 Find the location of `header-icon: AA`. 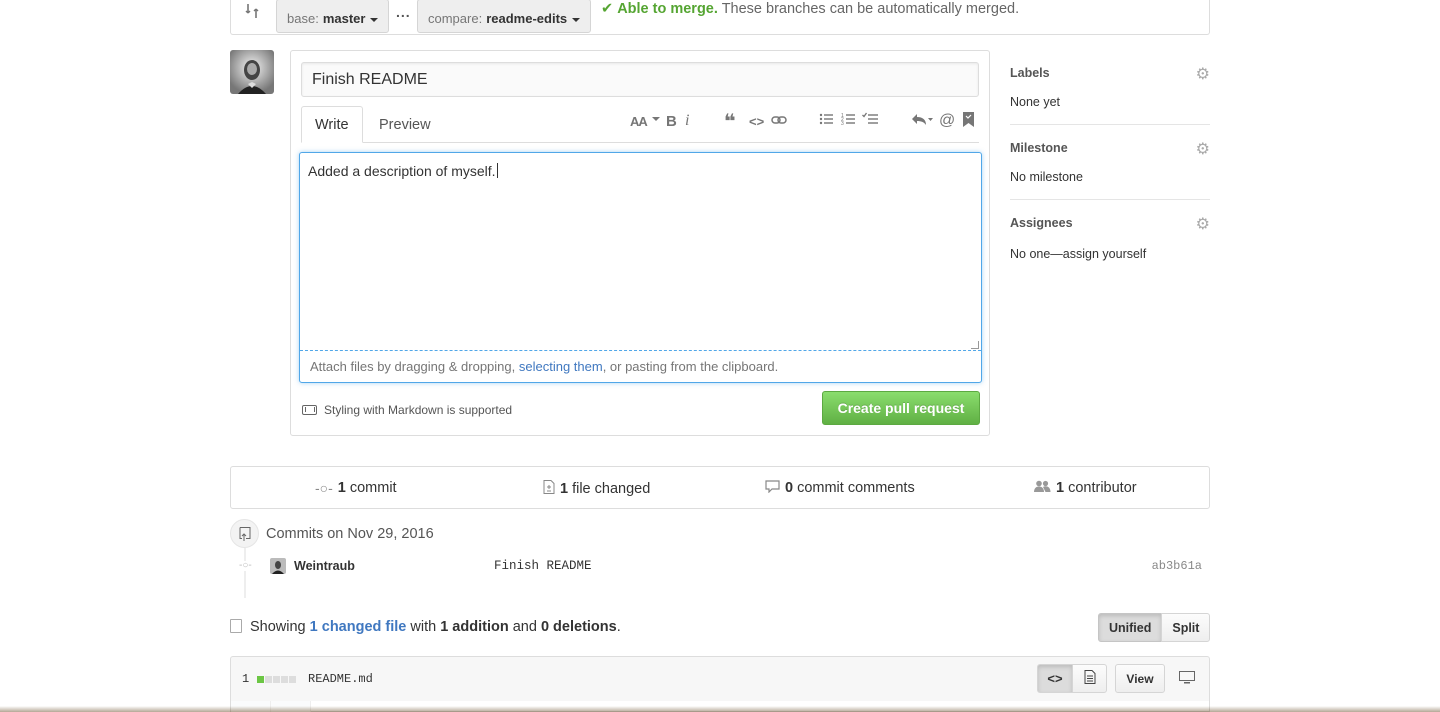

header-icon: AA is located at coordinates (639, 121).